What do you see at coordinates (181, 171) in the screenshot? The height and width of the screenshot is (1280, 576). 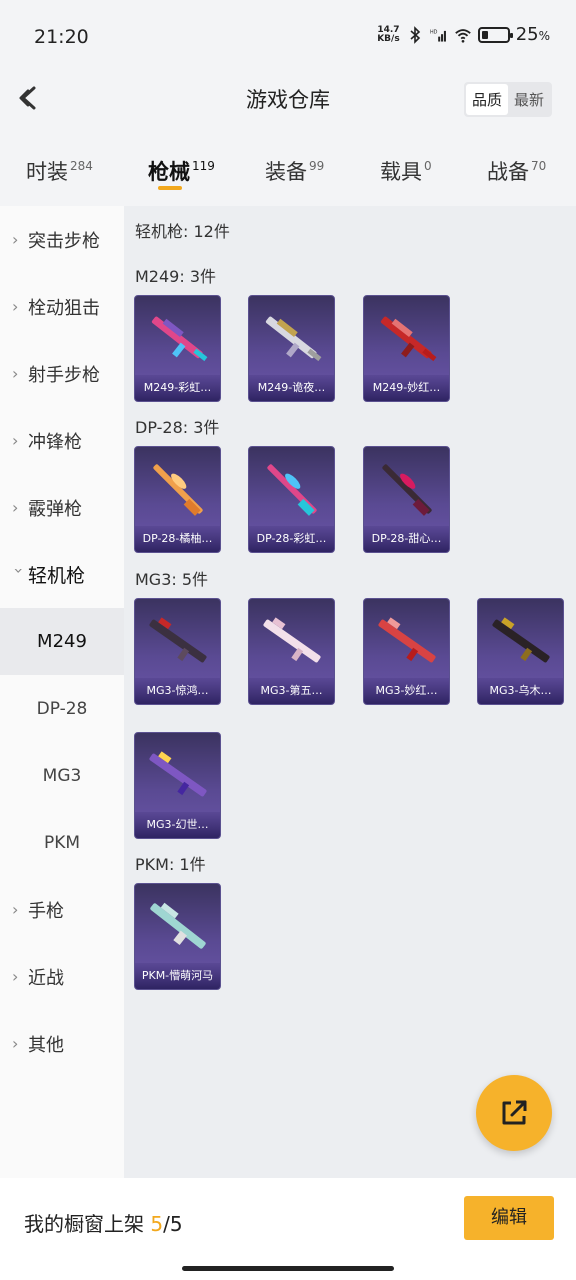 I see `tab-firearms: 枪械 119` at bounding box center [181, 171].